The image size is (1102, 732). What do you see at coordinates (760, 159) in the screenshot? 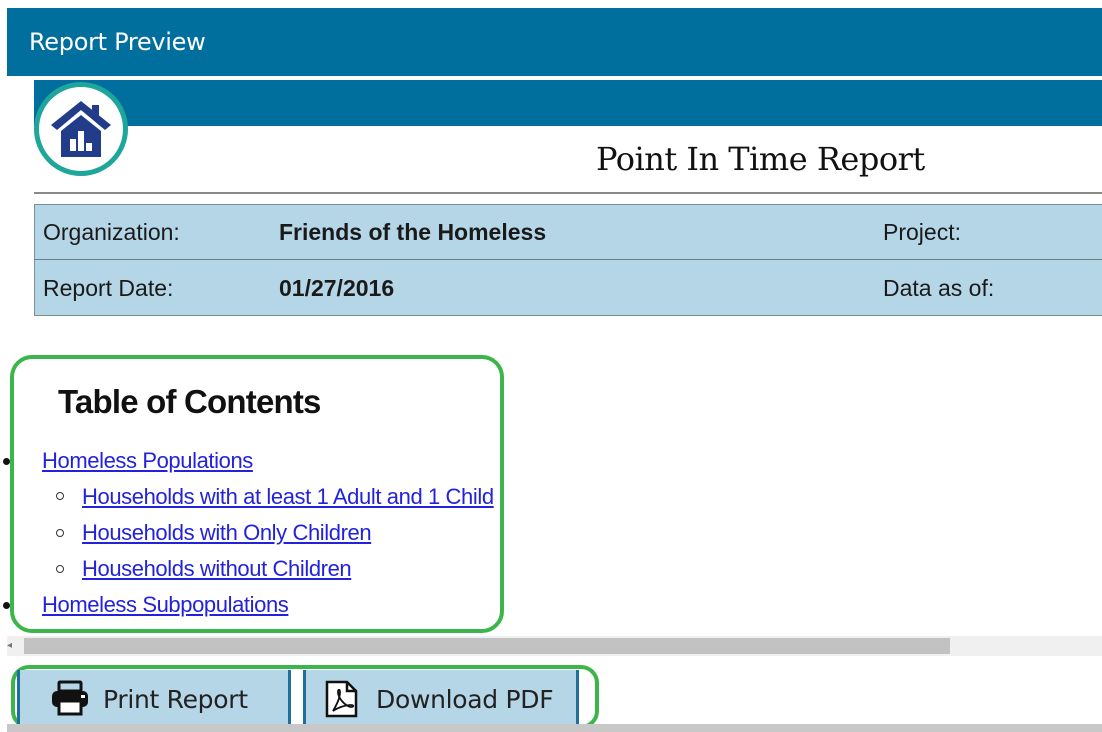
I see `report-title: Point In Time Report` at bounding box center [760, 159].